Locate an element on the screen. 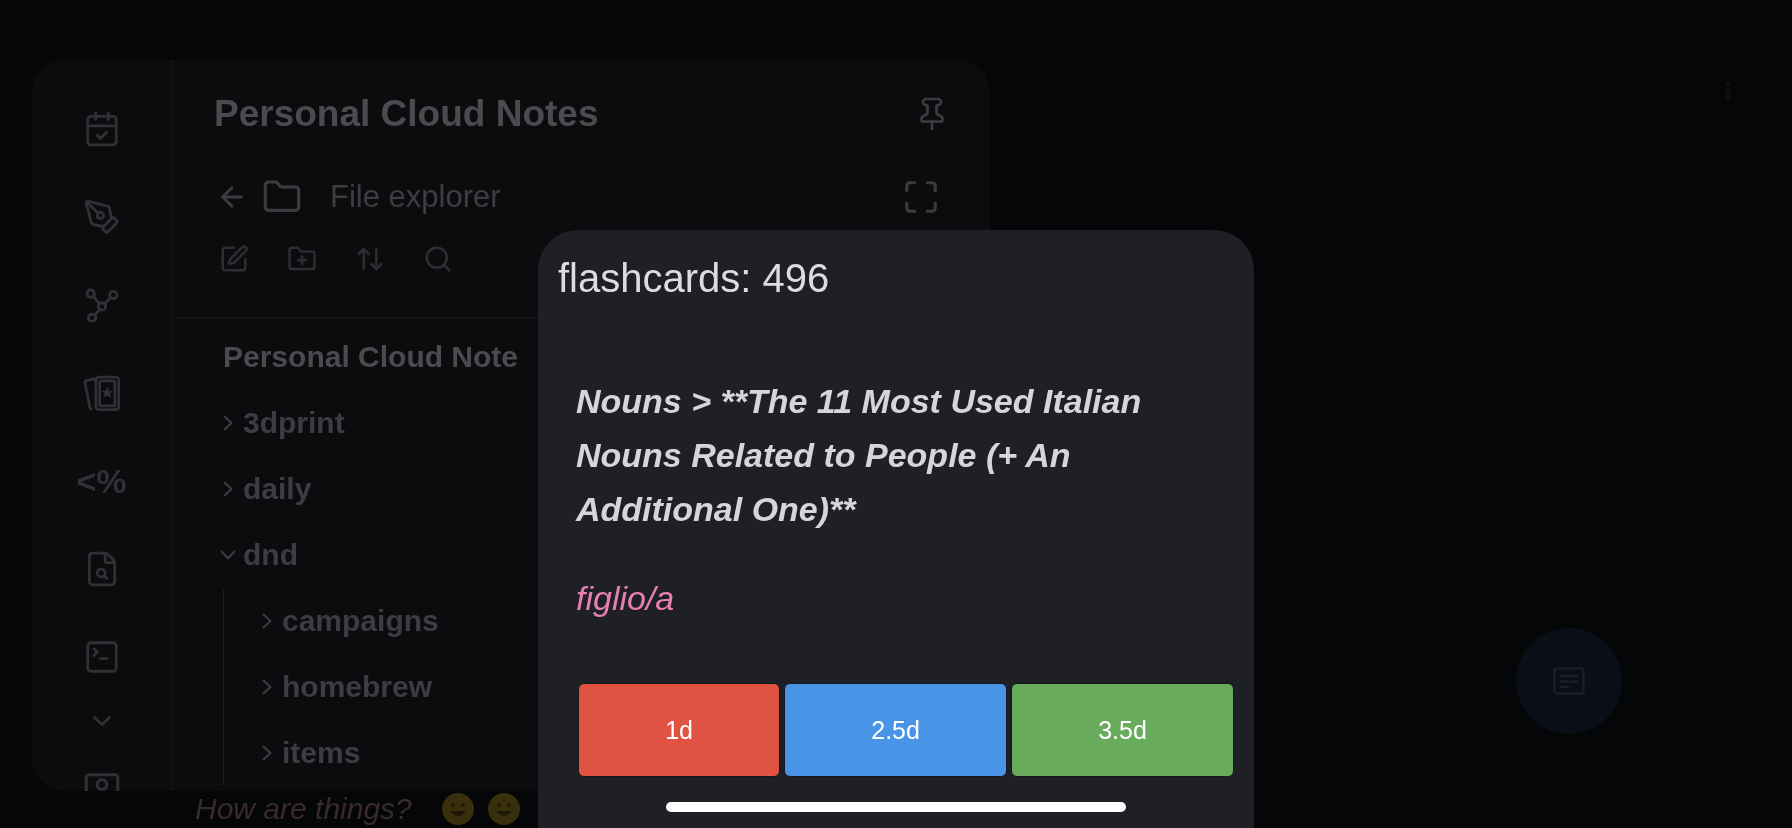 This screenshot has width=1792, height=828. cards-star-icon is located at coordinates (101, 393).